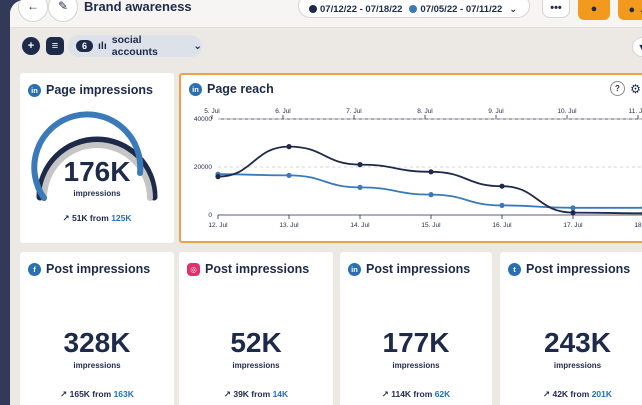  I want to click on card-title: Page impressions, so click(99, 90).